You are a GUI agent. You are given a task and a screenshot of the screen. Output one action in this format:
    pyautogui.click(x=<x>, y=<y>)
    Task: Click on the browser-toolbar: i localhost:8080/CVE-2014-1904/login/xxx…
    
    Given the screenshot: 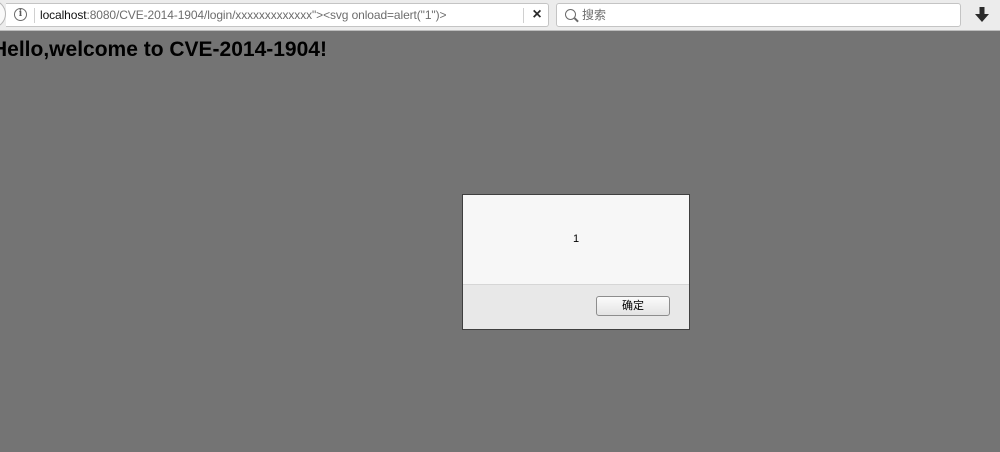 What is the action you would take?
    pyautogui.click(x=500, y=15)
    